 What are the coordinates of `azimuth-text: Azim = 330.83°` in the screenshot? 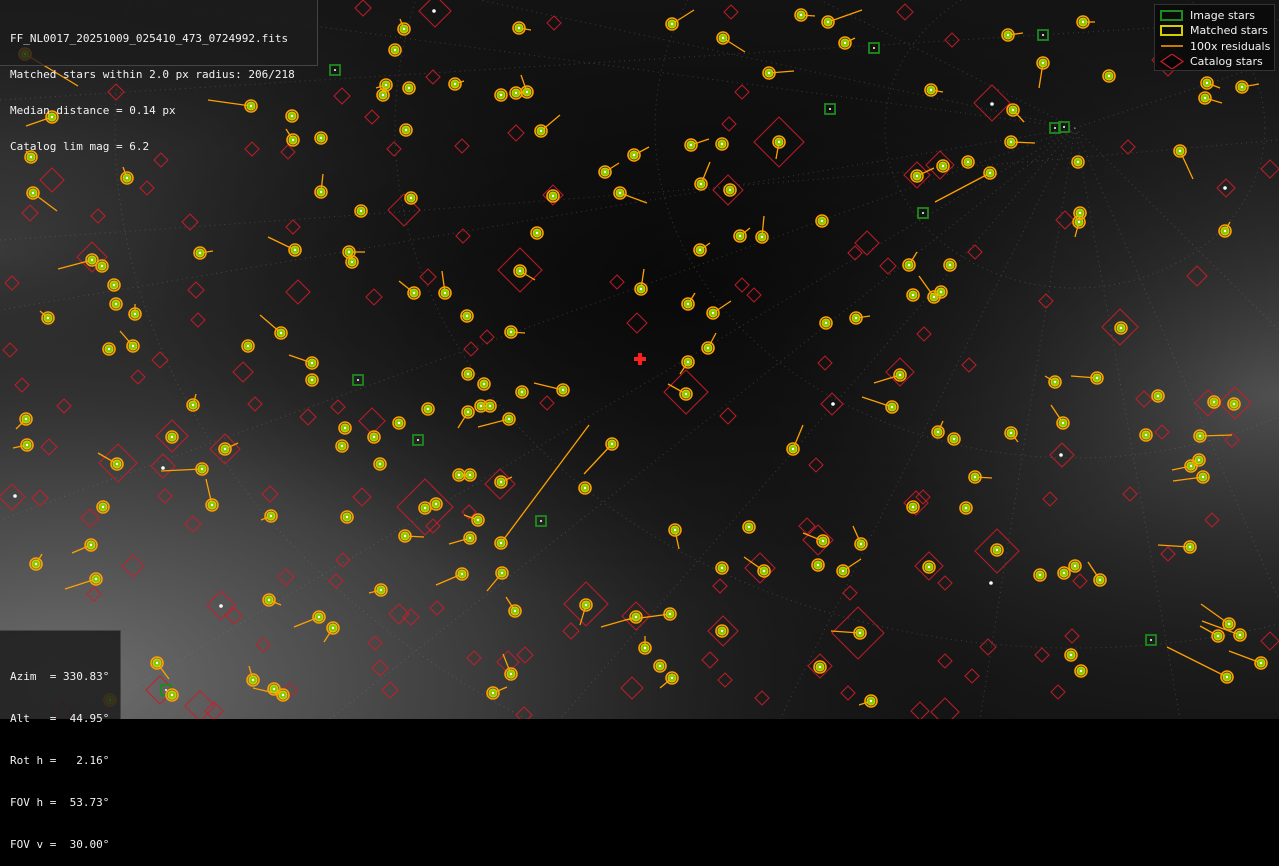 It's located at (60, 676).